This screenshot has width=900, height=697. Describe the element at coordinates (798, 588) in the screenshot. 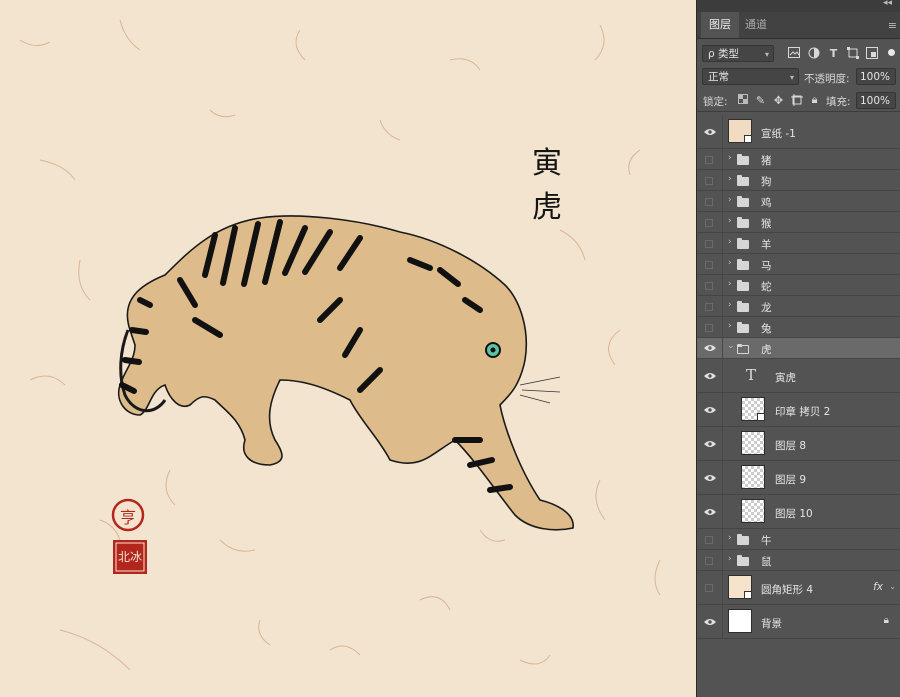

I see `layer-row-rounded-rect: 圆角矩形 4 fx ⌄` at that location.